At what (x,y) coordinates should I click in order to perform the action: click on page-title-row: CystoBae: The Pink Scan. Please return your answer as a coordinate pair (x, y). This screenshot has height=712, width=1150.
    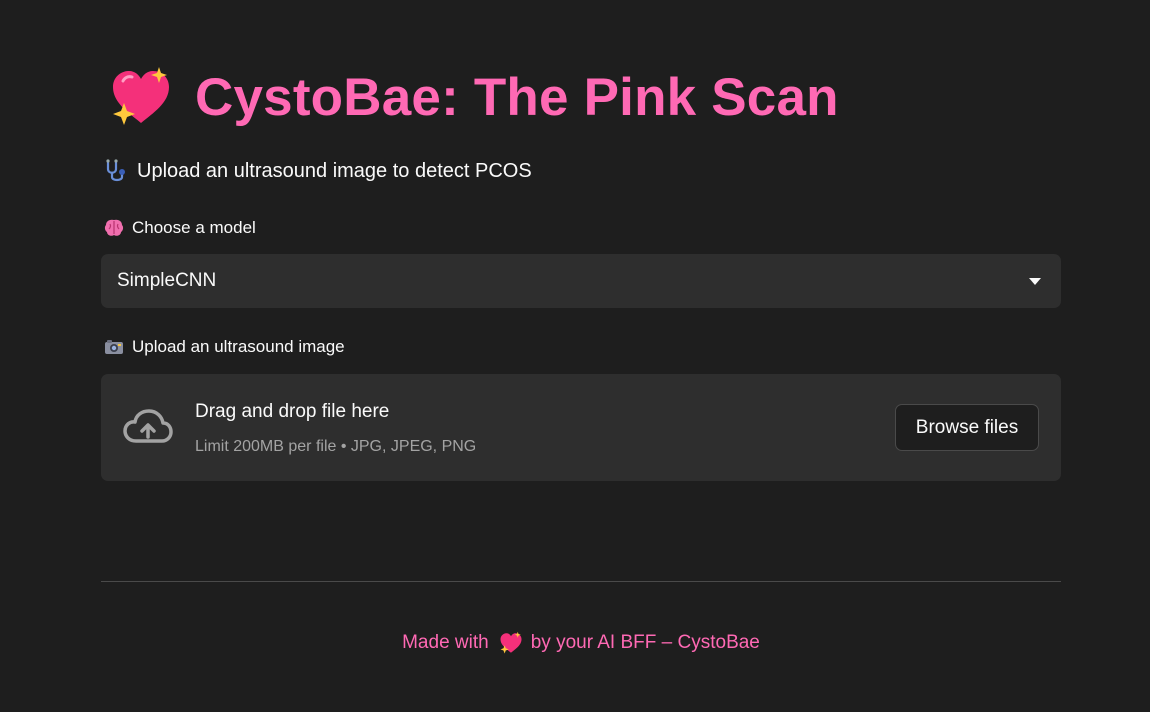
    Looking at the image, I should click on (474, 97).